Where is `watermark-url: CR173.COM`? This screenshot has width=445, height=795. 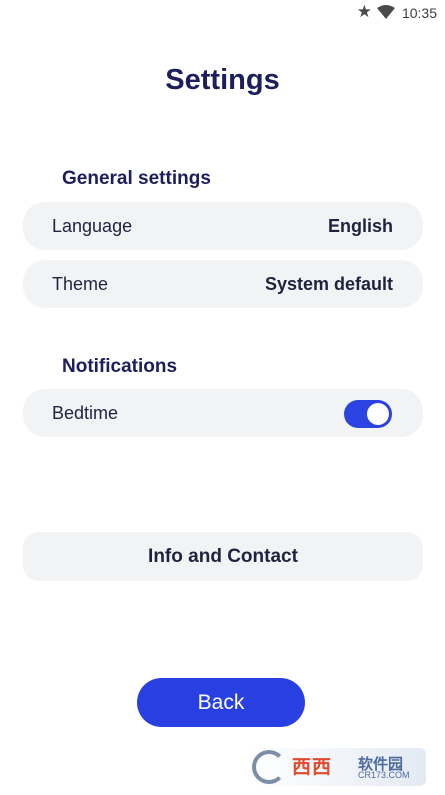
watermark-url: CR173.COM is located at coordinates (384, 775).